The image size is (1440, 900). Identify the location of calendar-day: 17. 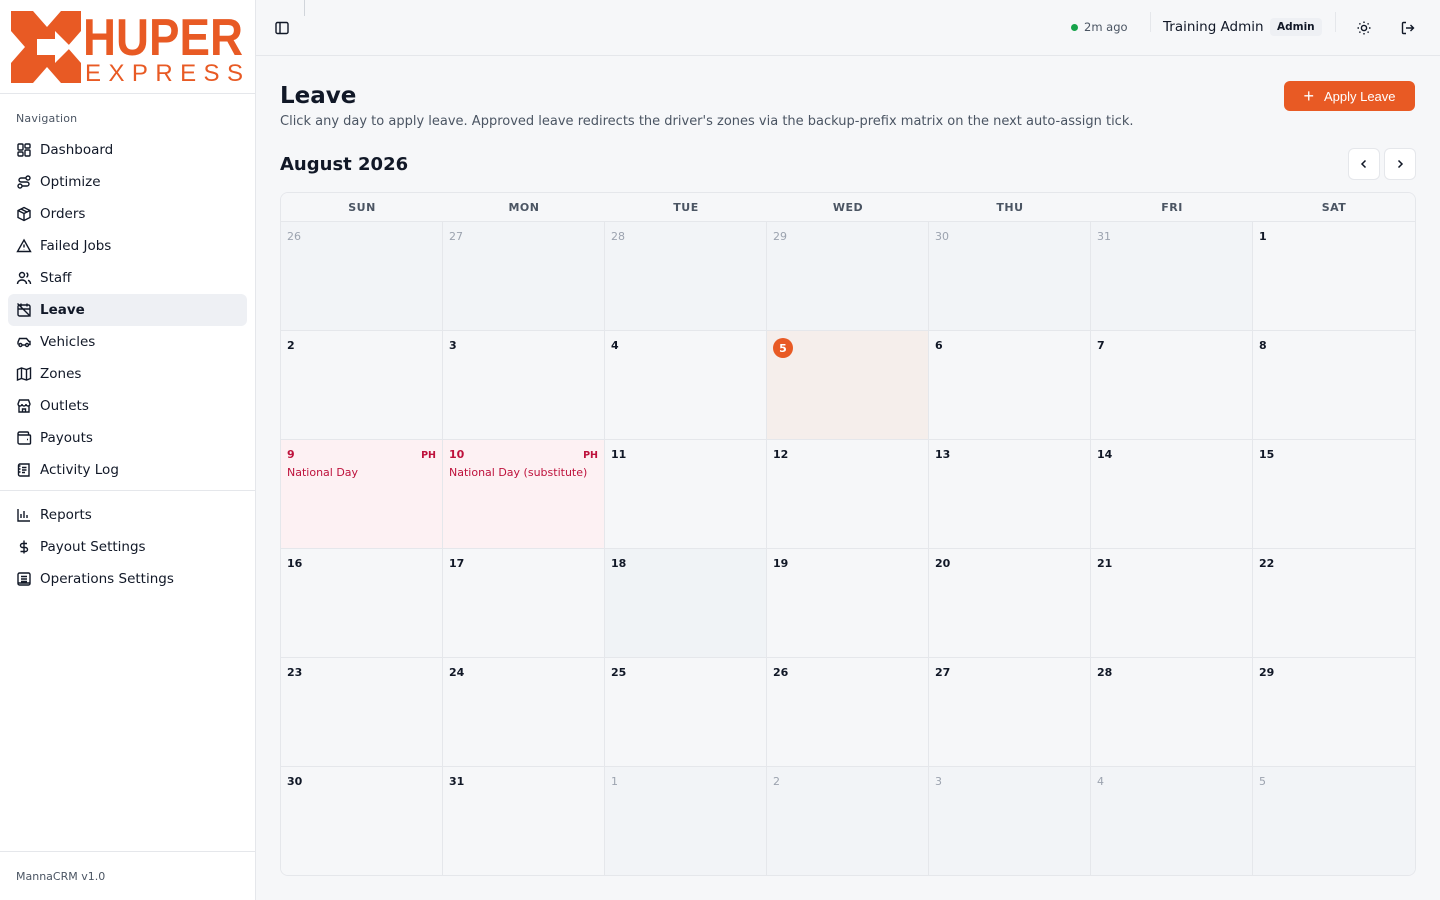
(524, 603).